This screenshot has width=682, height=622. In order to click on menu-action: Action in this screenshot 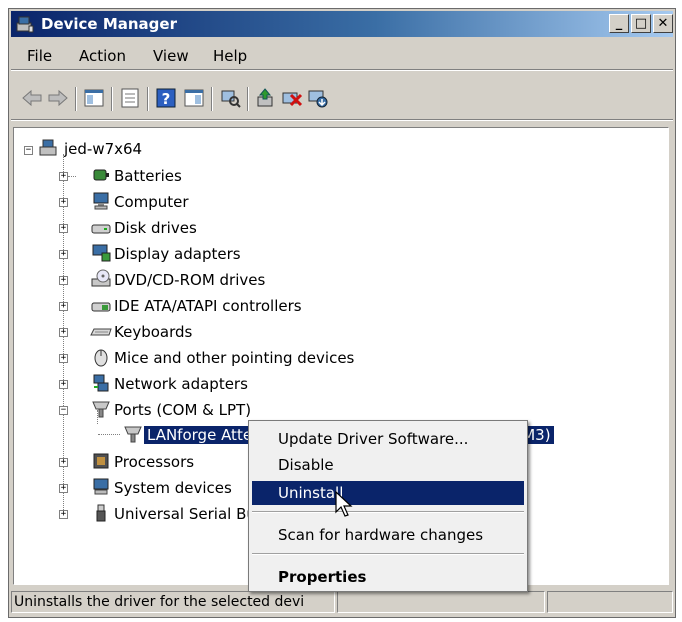, I will do `click(102, 56)`.